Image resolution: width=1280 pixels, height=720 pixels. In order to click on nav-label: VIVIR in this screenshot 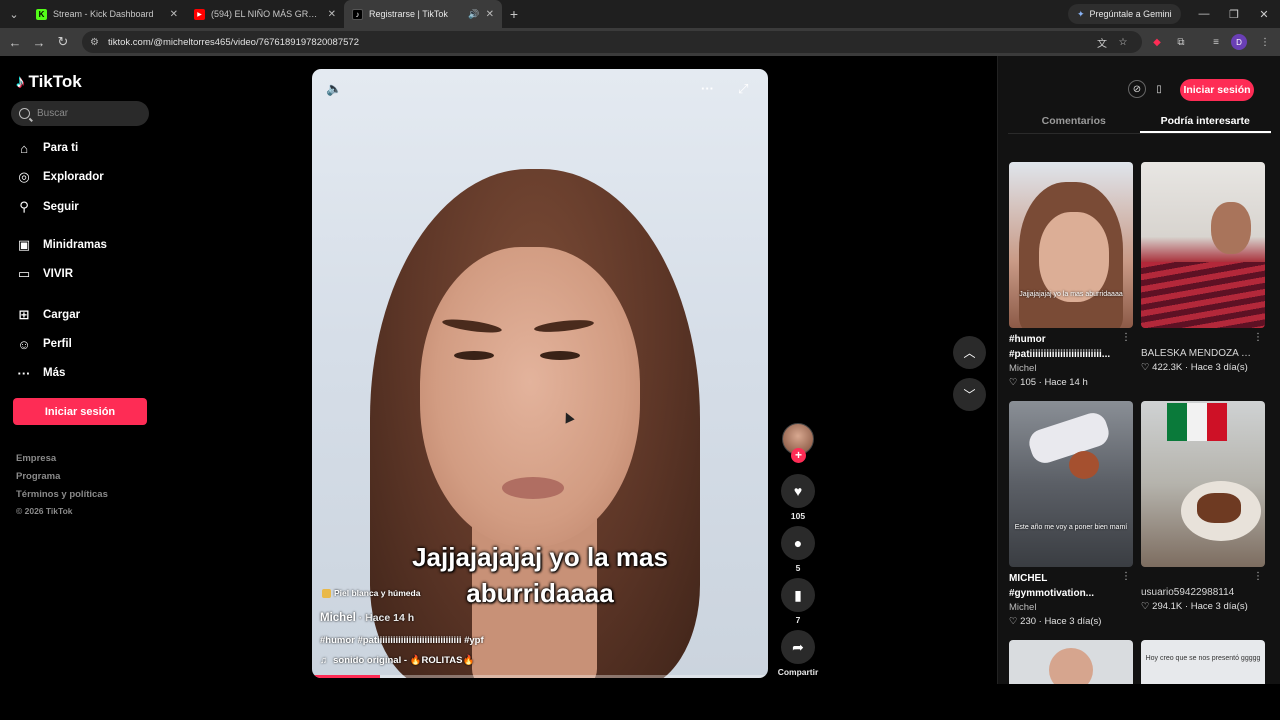, I will do `click(58, 274)`.